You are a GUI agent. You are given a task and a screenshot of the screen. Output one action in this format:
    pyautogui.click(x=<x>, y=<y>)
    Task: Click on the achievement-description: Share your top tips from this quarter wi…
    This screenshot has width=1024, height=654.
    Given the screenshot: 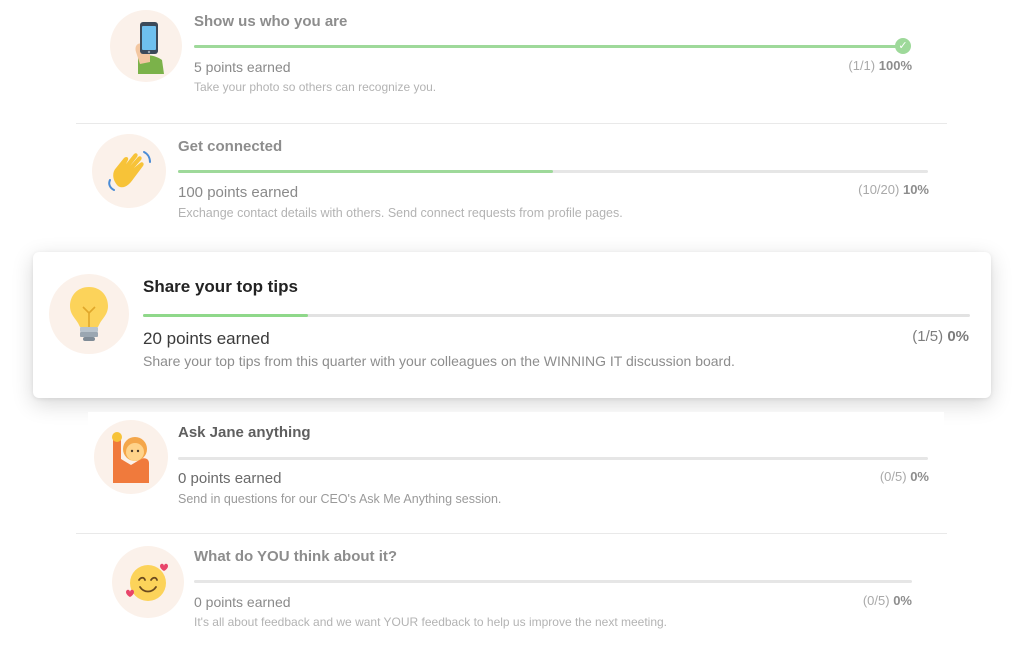 What is the action you would take?
    pyautogui.click(x=439, y=361)
    